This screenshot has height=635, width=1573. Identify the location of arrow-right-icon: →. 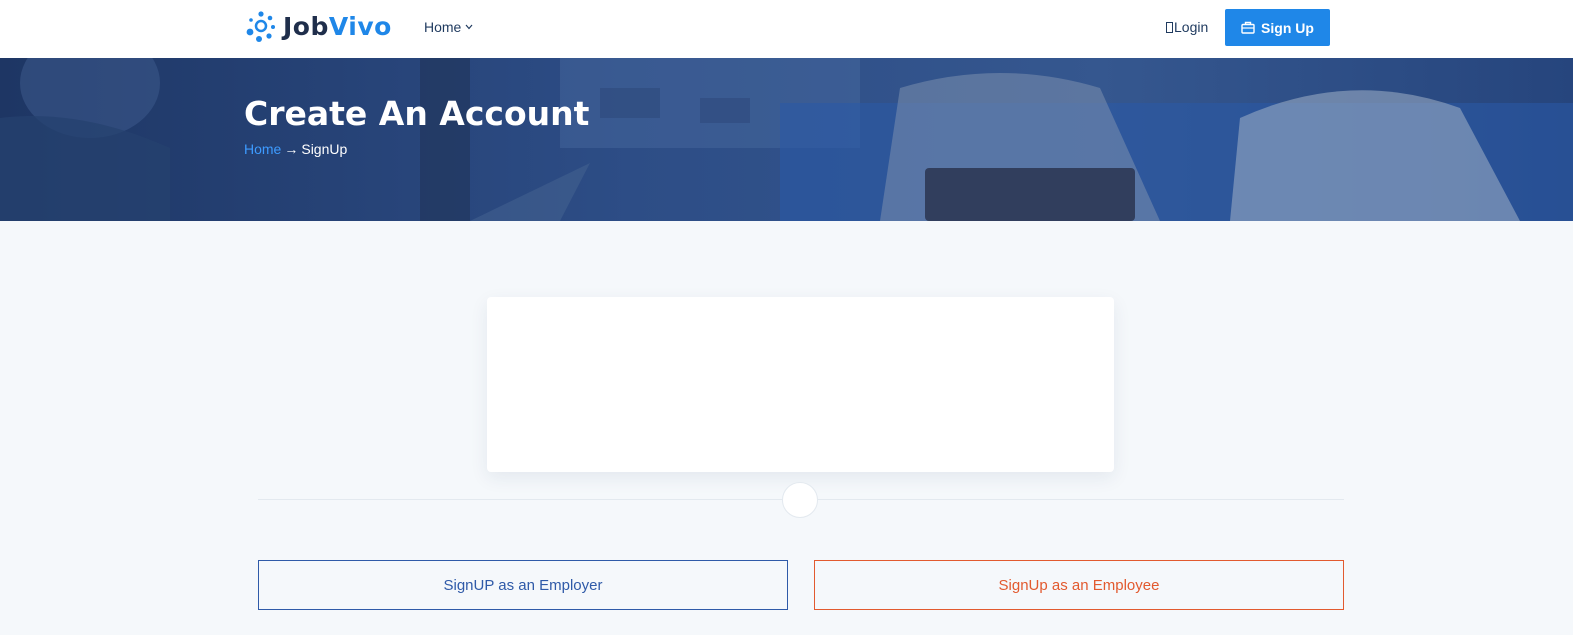
(291, 149).